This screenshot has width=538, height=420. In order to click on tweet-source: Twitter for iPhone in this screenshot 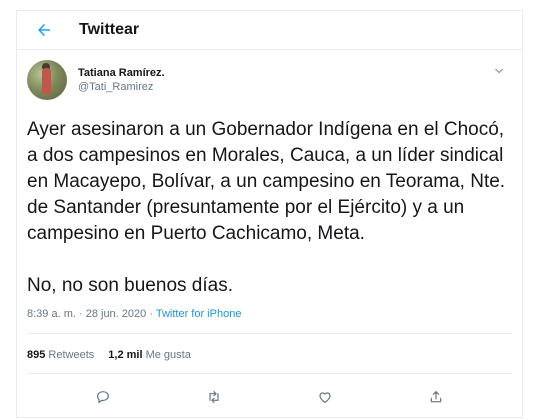, I will do `click(199, 314)`.